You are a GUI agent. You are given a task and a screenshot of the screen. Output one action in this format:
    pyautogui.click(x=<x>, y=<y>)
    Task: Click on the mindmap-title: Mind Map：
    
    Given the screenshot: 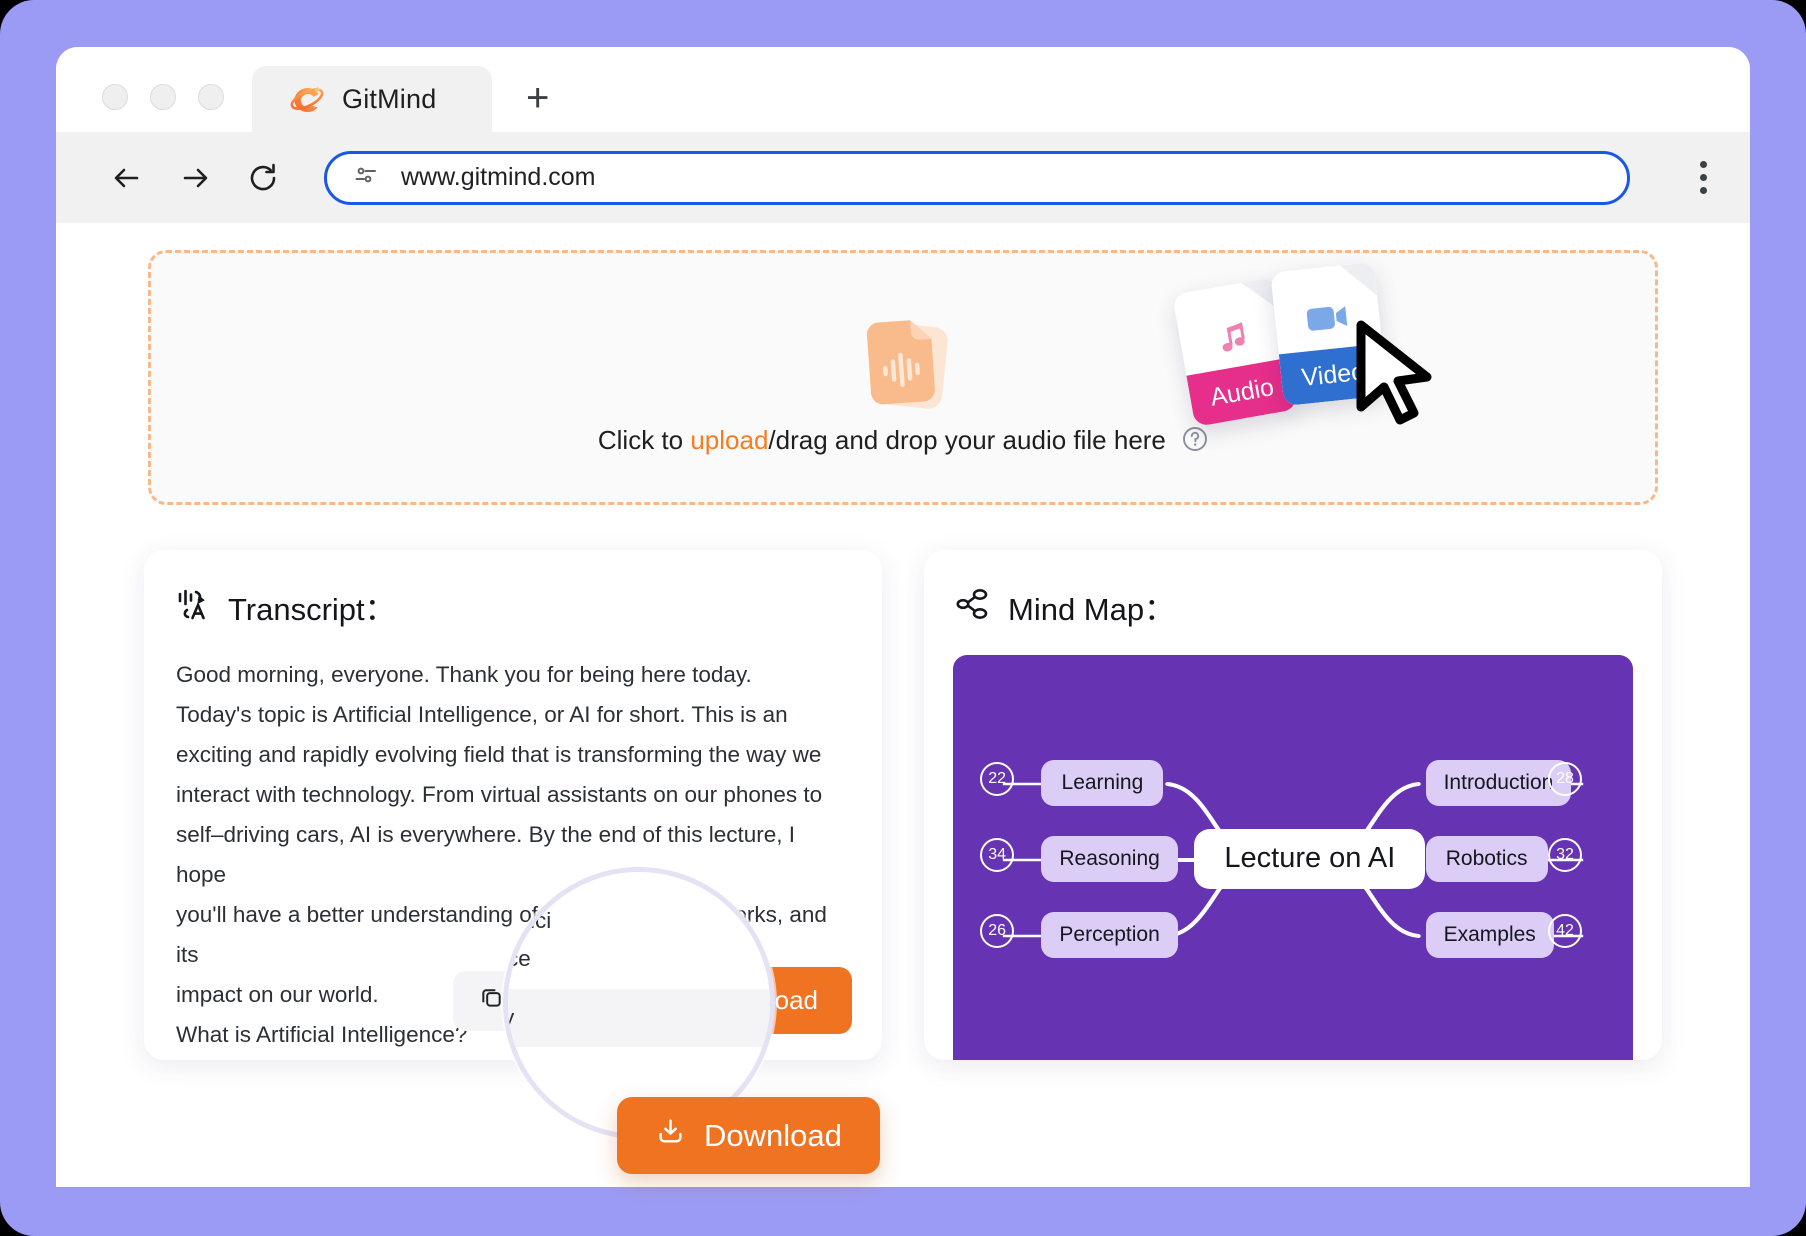 What is the action you would take?
    pyautogui.click(x=1092, y=609)
    